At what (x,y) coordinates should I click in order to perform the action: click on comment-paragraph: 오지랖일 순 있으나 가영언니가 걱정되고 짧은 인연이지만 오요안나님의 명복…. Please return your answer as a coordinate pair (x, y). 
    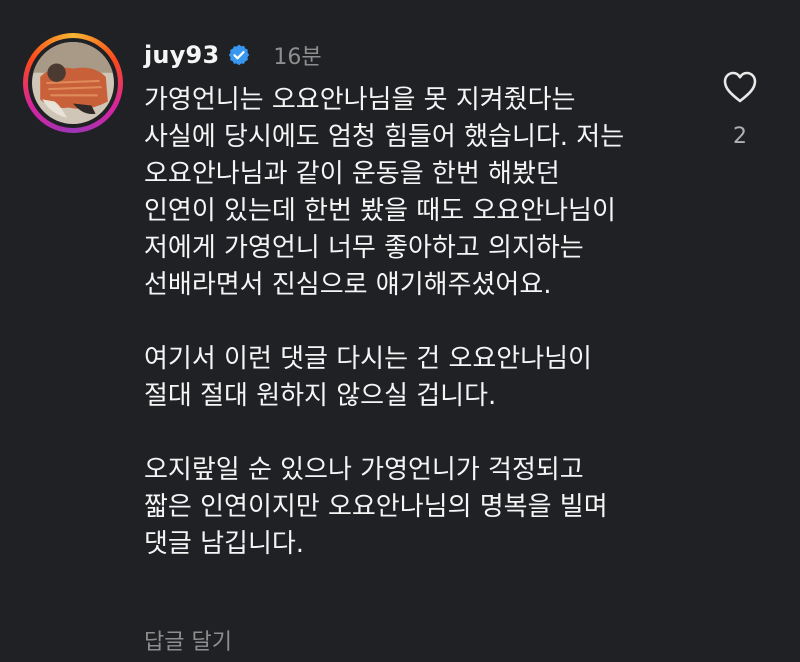
    Looking at the image, I should click on (424, 507).